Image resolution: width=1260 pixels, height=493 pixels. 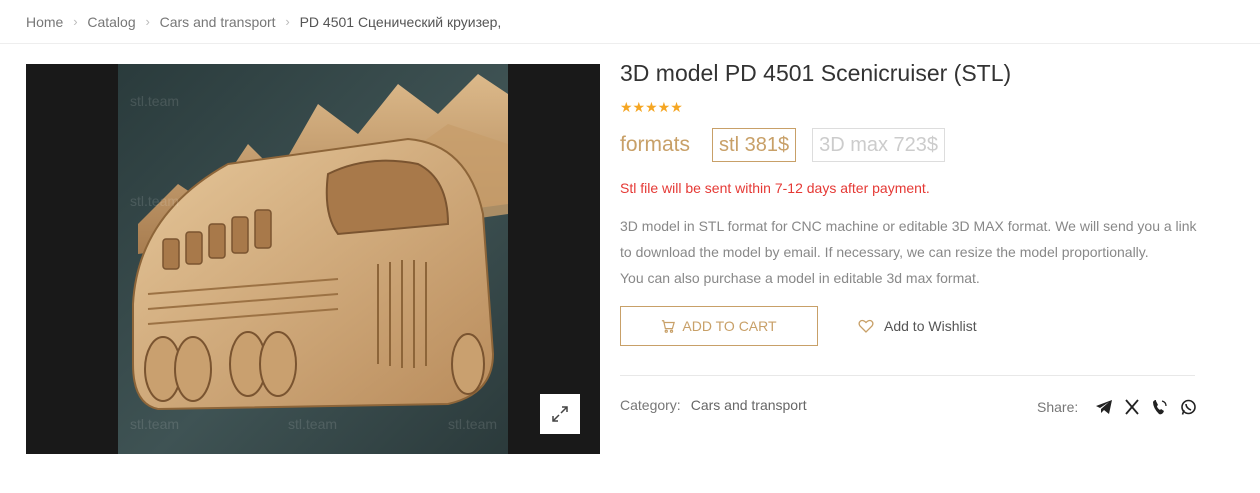 I want to click on breadcrumb-home: Home, so click(x=44, y=22).